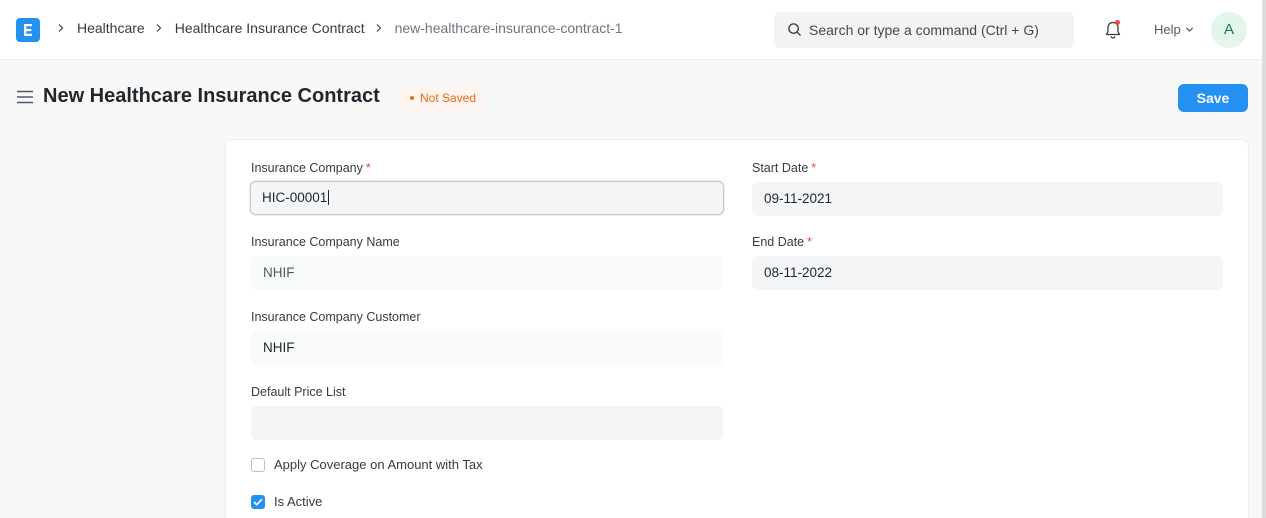 This screenshot has width=1266, height=518. What do you see at coordinates (448, 98) in the screenshot?
I see `status-label: Not Saved` at bounding box center [448, 98].